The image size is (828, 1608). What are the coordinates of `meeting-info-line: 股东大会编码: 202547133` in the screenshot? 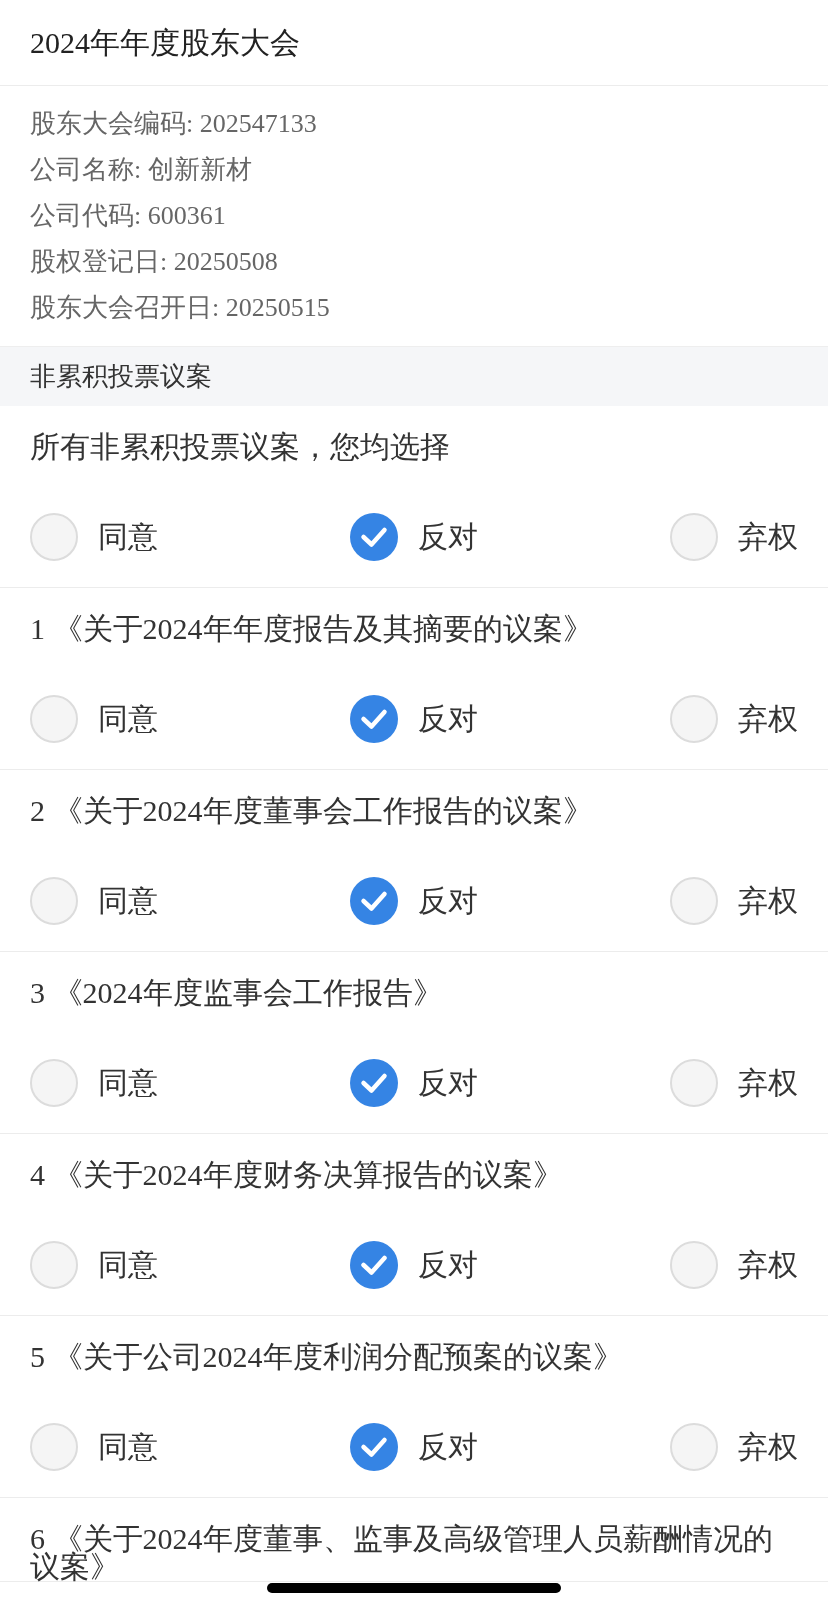 It's located at (174, 124).